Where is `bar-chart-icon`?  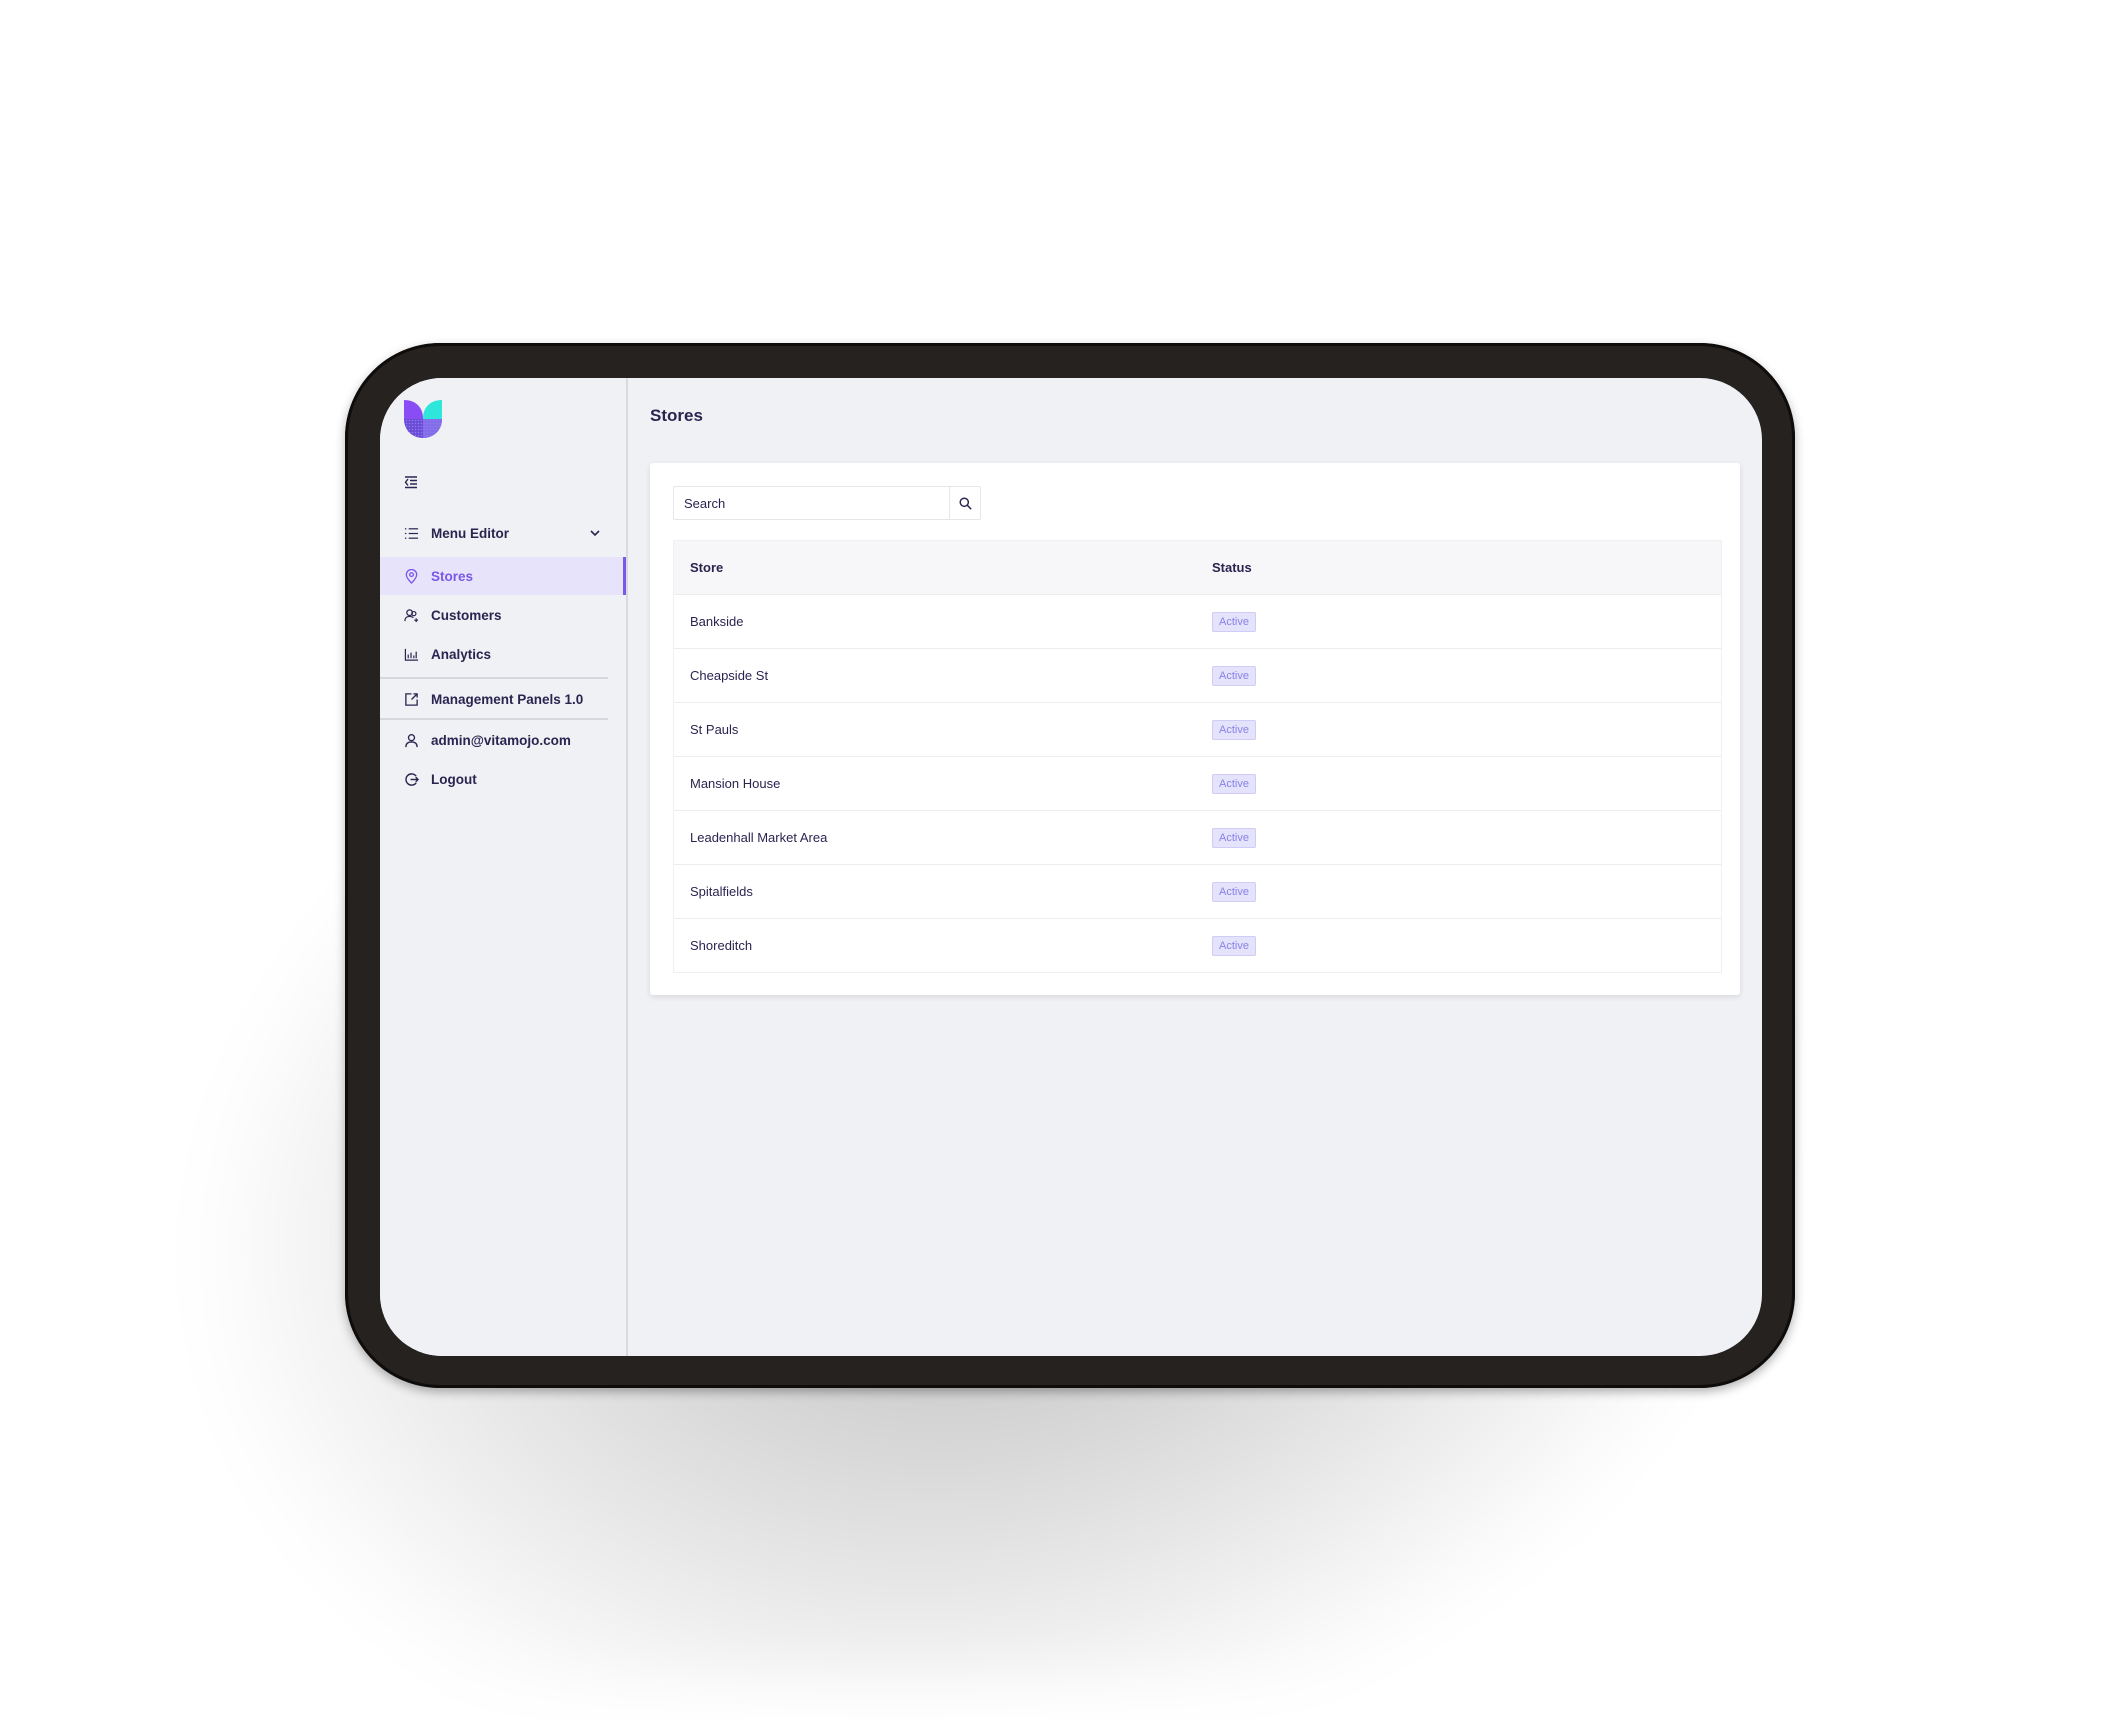
bar-chart-icon is located at coordinates (411, 654).